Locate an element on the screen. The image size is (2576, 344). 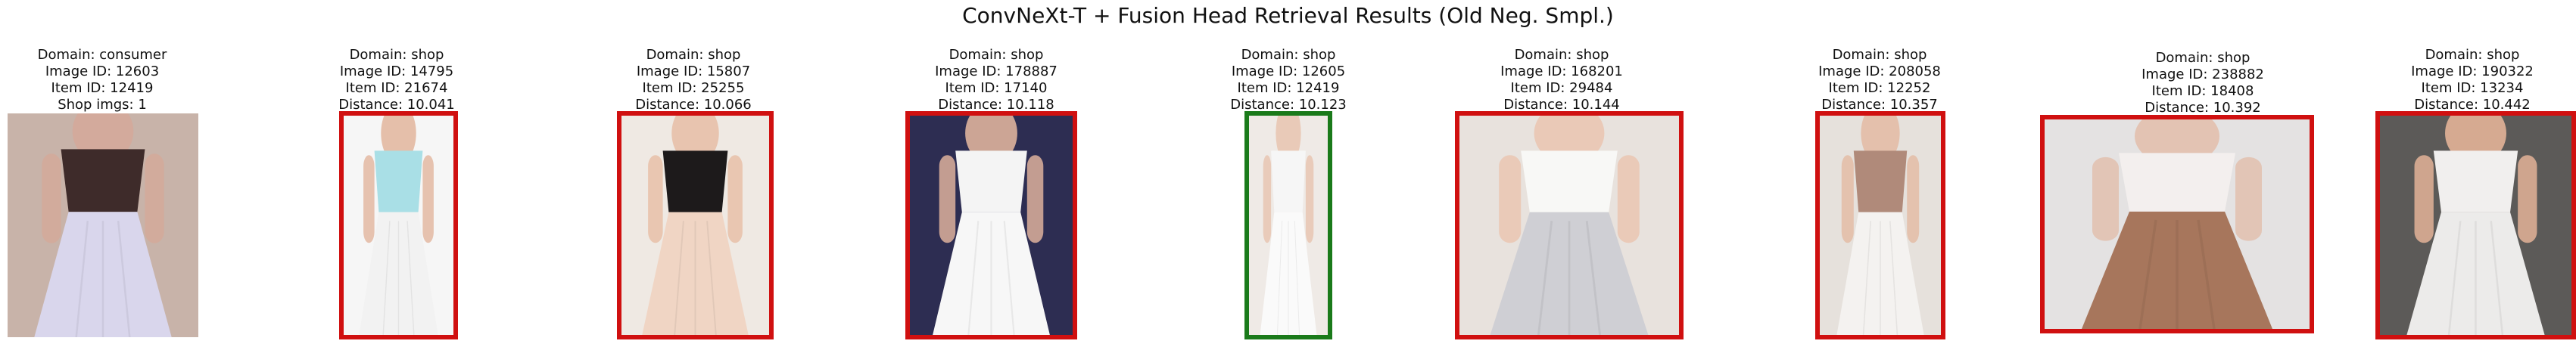
caption-line: Distance: 10.392 is located at coordinates (2203, 108).